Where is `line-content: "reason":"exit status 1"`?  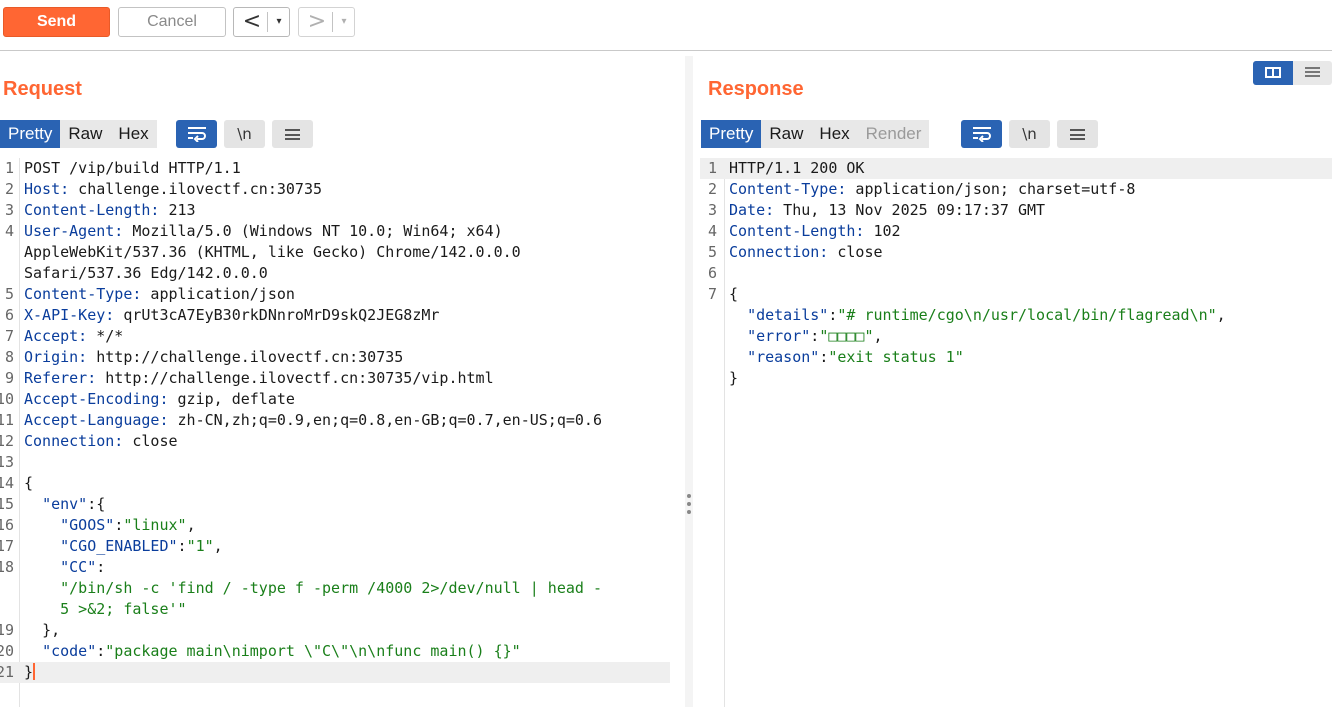
line-content: "reason":"exit status 1" is located at coordinates (846, 357).